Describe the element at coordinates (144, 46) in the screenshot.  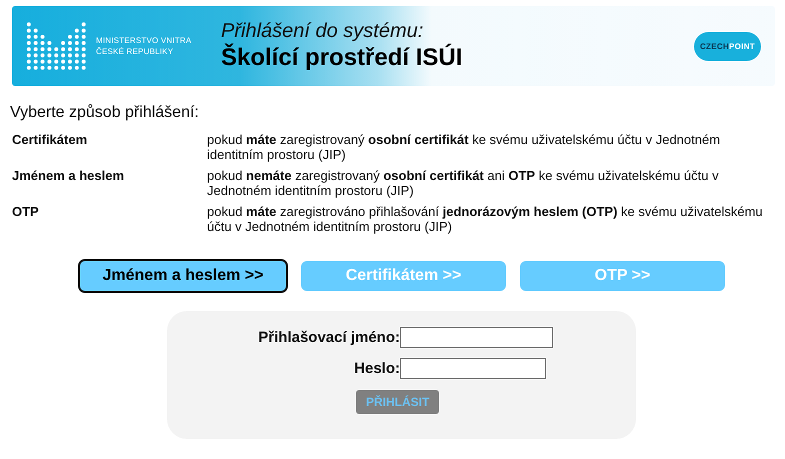
I see `ministry-name: MINISTERSTVO VNITRA ČESKÉ REPUBLIKY` at that location.